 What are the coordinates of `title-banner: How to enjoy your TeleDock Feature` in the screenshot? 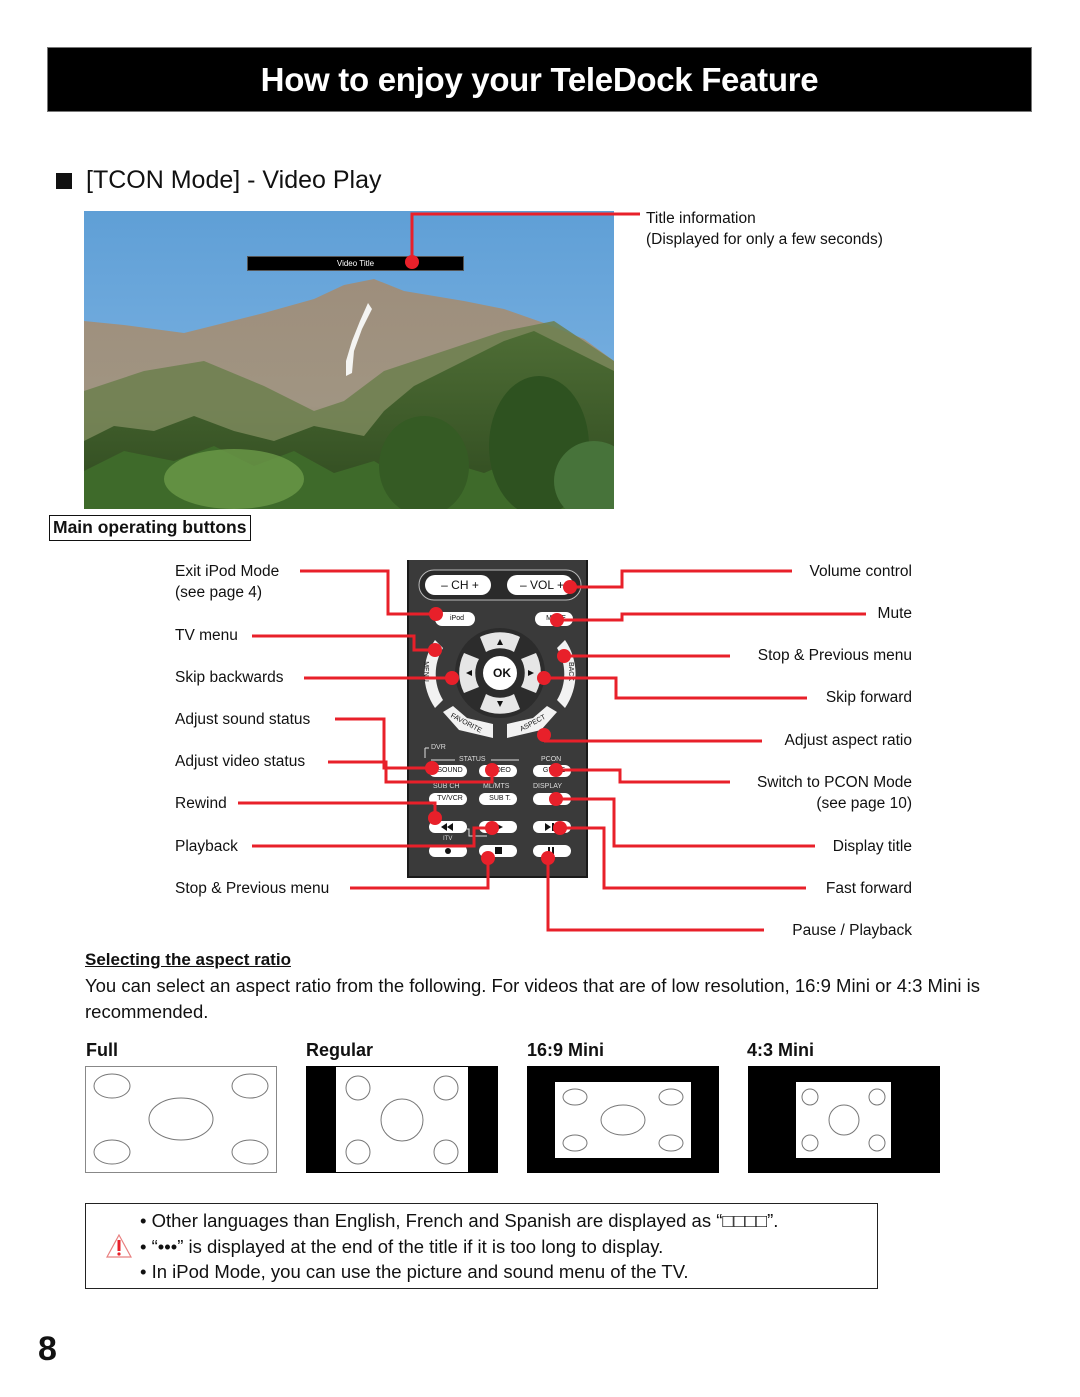 It's located at (539, 79).